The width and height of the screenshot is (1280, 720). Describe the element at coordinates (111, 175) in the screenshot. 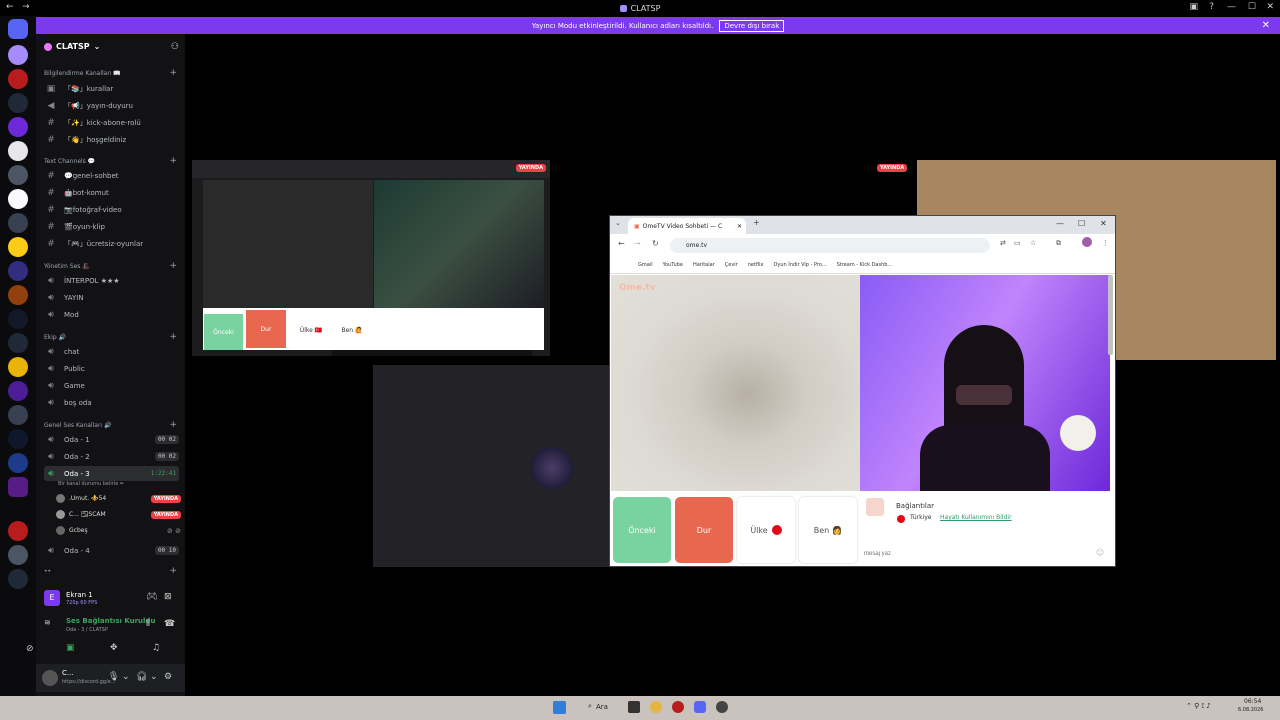

I see `channel-genel-sohbet: # 💬genel-sohbet` at that location.